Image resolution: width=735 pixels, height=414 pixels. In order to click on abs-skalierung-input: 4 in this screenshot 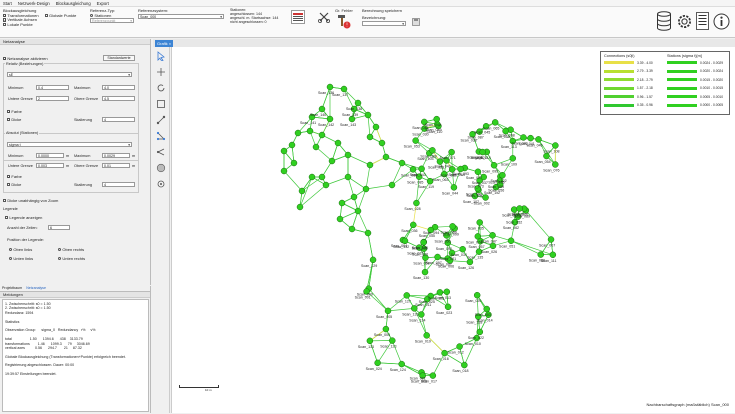, I will do `click(118, 184)`.